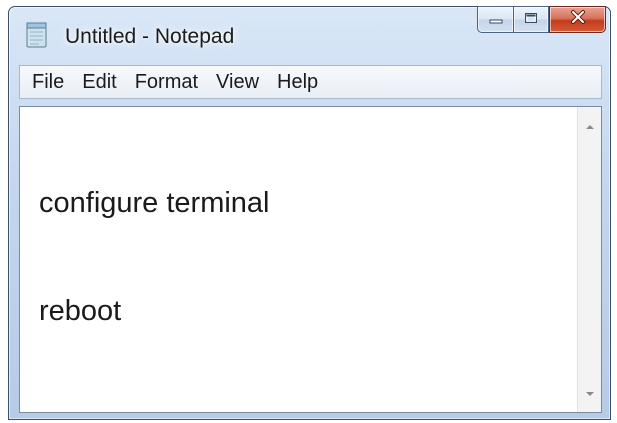 The height and width of the screenshot is (423, 617). I want to click on menu-help: Help, so click(297, 82).